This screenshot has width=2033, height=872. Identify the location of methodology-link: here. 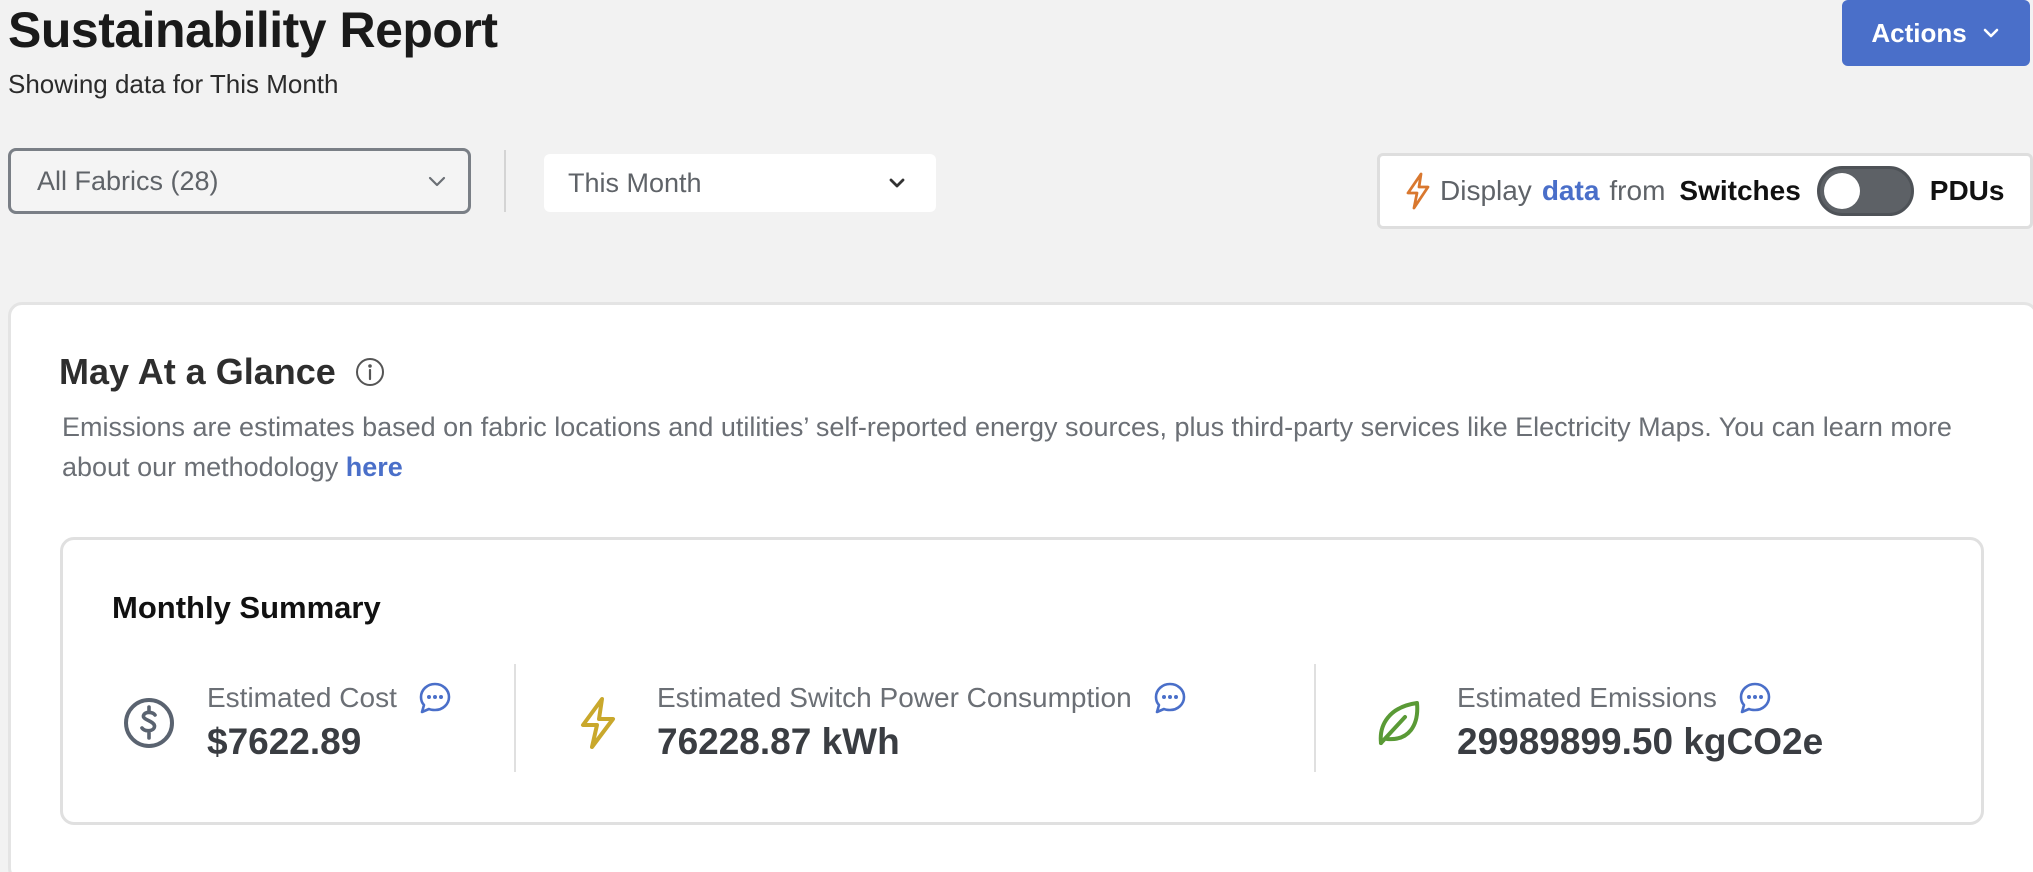
(374, 467).